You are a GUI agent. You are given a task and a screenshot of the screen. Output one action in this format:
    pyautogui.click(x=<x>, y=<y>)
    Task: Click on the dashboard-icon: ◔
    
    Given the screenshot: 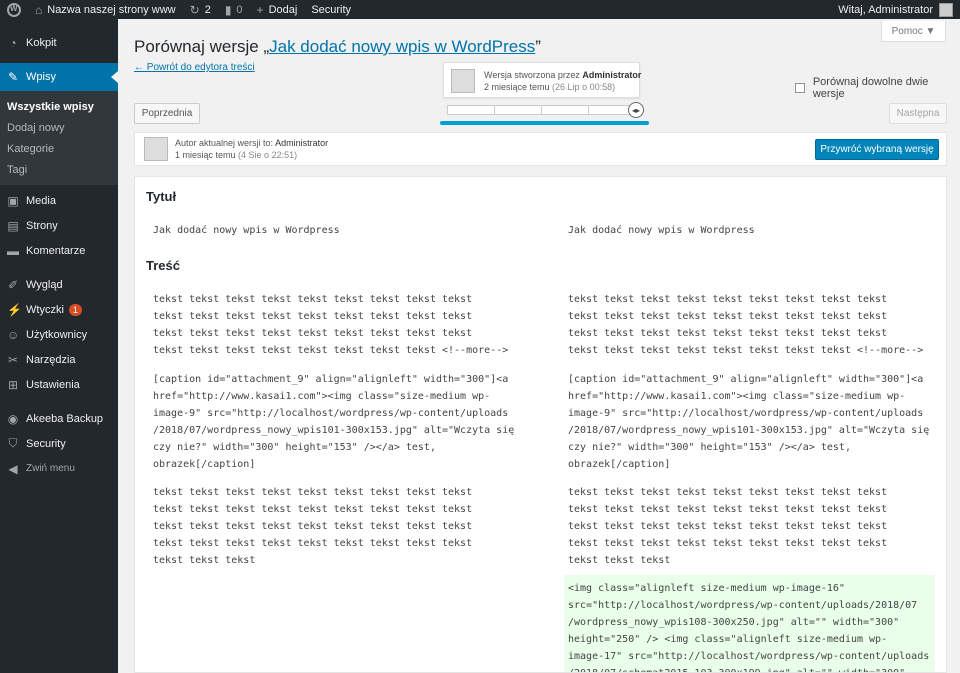 What is the action you would take?
    pyautogui.click(x=13, y=42)
    